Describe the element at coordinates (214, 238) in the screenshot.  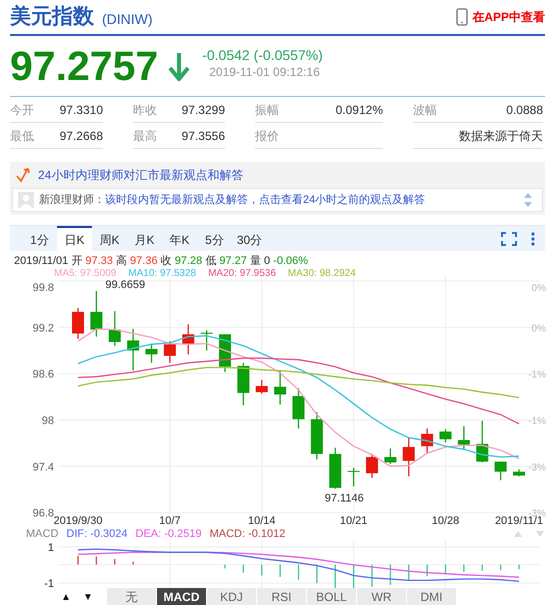
I see `chart-period-tab: 5分` at that location.